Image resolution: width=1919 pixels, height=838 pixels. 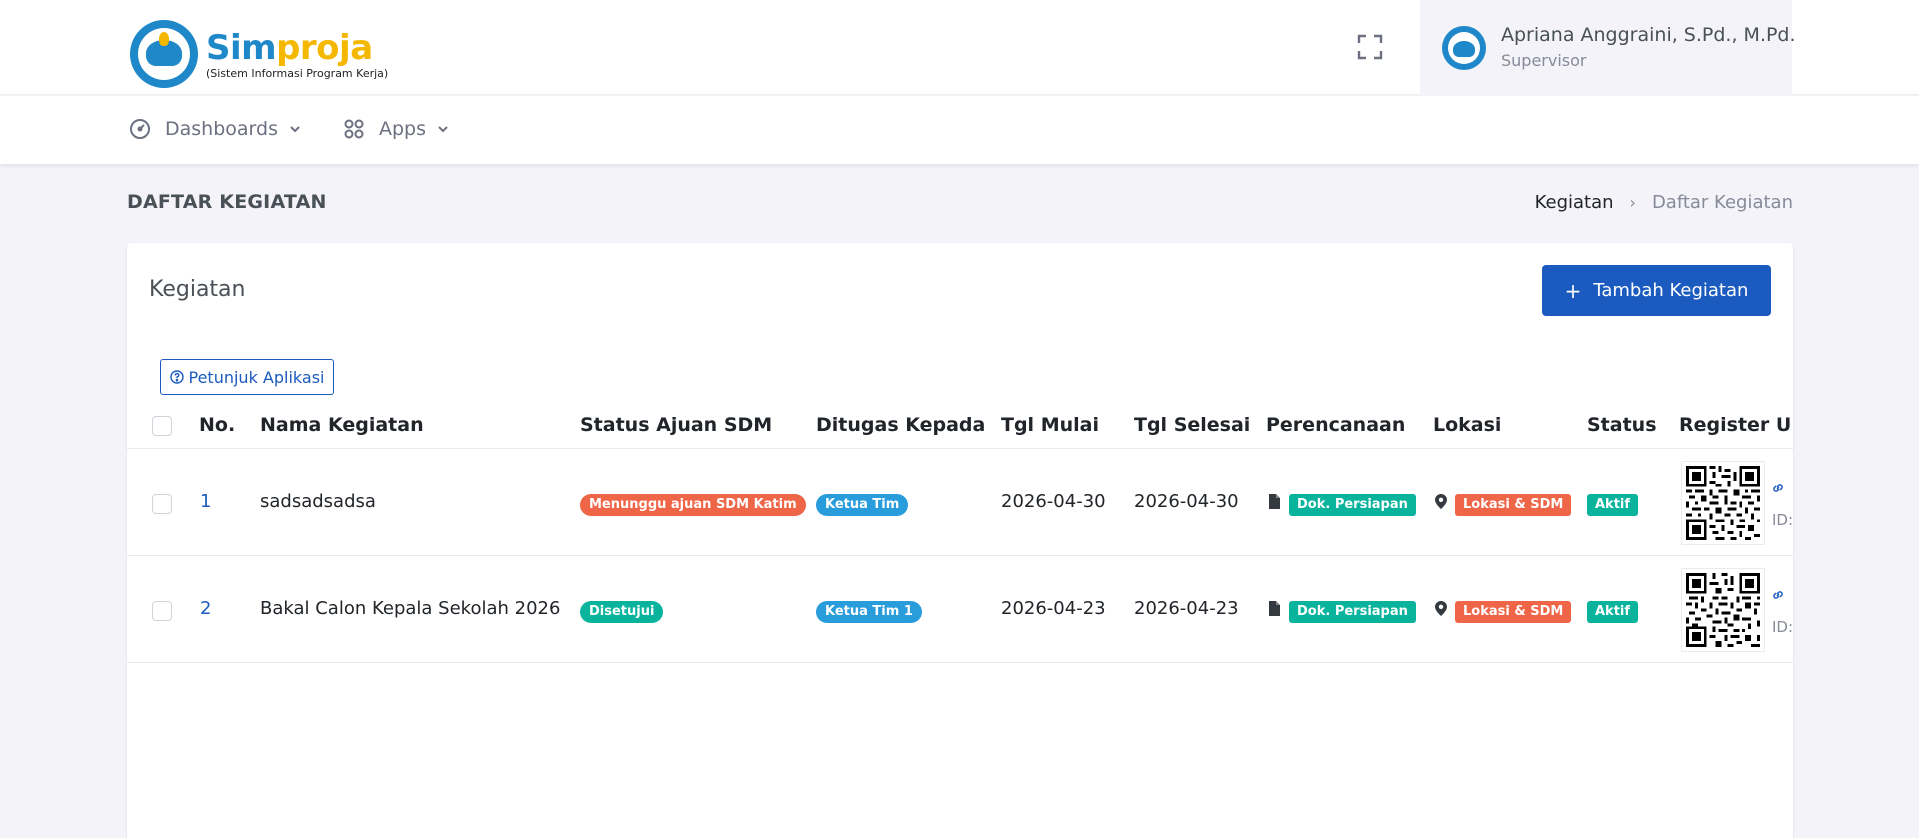 I want to click on app-guide-label: Petunjuk Aplikasi, so click(x=256, y=377).